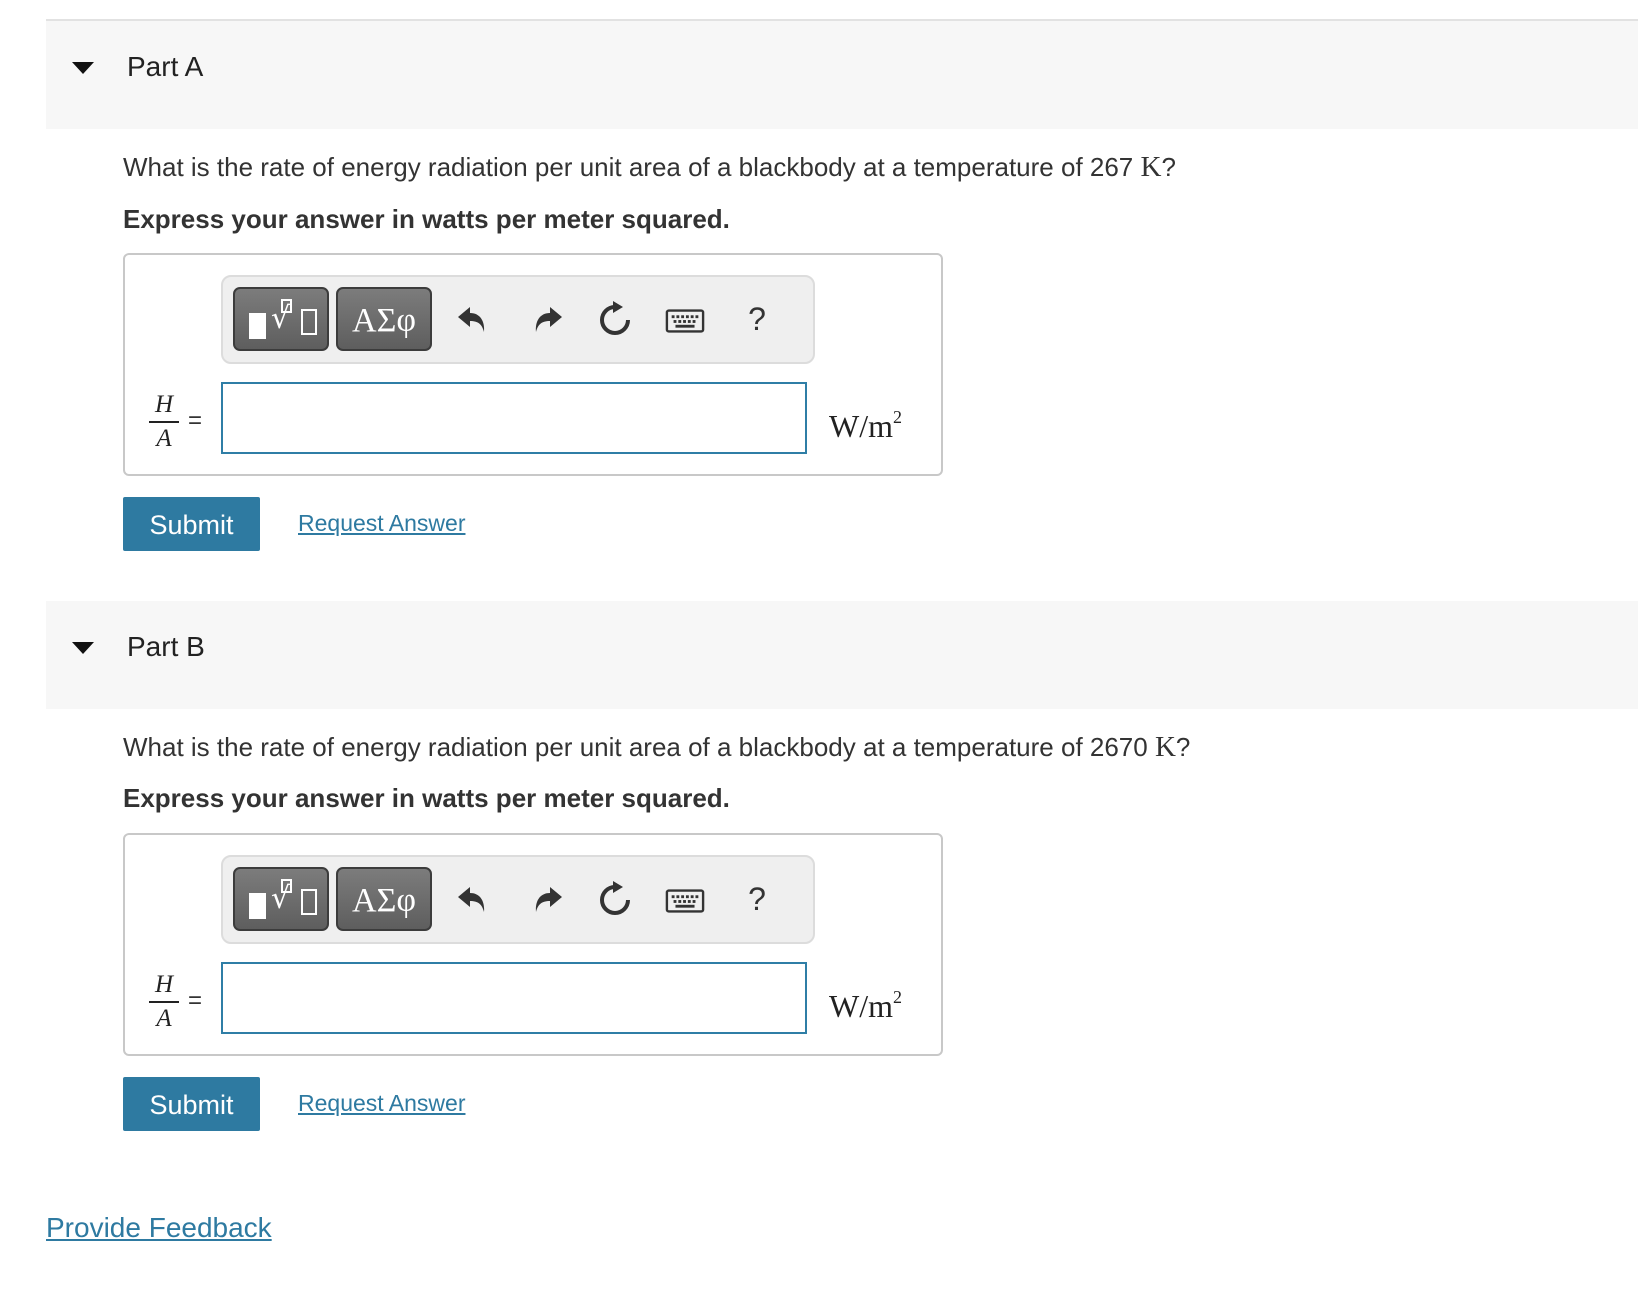 The width and height of the screenshot is (1638, 1310). I want to click on part-b-answer-box: √ ΑΣφ ? H A = W/m2, so click(533, 944).